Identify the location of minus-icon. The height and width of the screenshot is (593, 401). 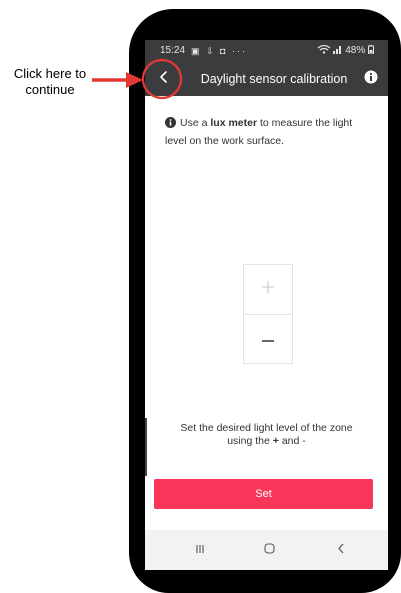
(268, 339).